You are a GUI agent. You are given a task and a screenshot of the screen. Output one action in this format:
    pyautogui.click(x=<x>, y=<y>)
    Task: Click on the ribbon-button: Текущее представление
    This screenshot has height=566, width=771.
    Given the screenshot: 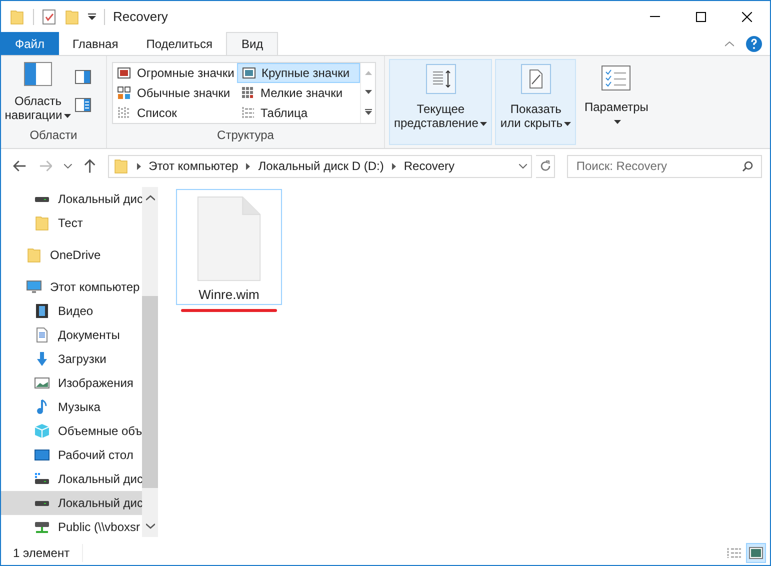 What is the action you would take?
    pyautogui.click(x=440, y=102)
    